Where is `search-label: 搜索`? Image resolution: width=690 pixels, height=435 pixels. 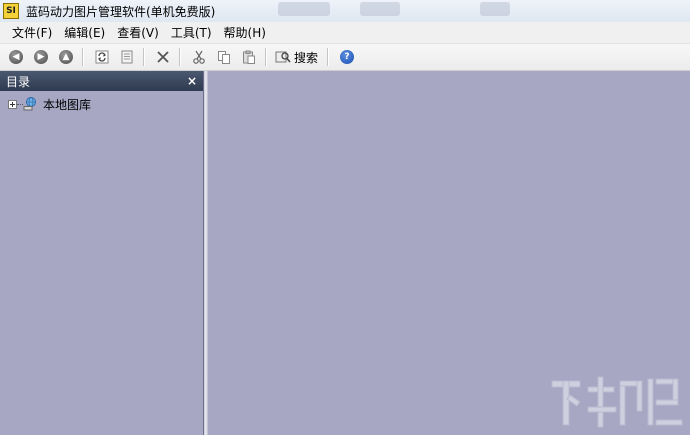 search-label: 搜索 is located at coordinates (306, 57).